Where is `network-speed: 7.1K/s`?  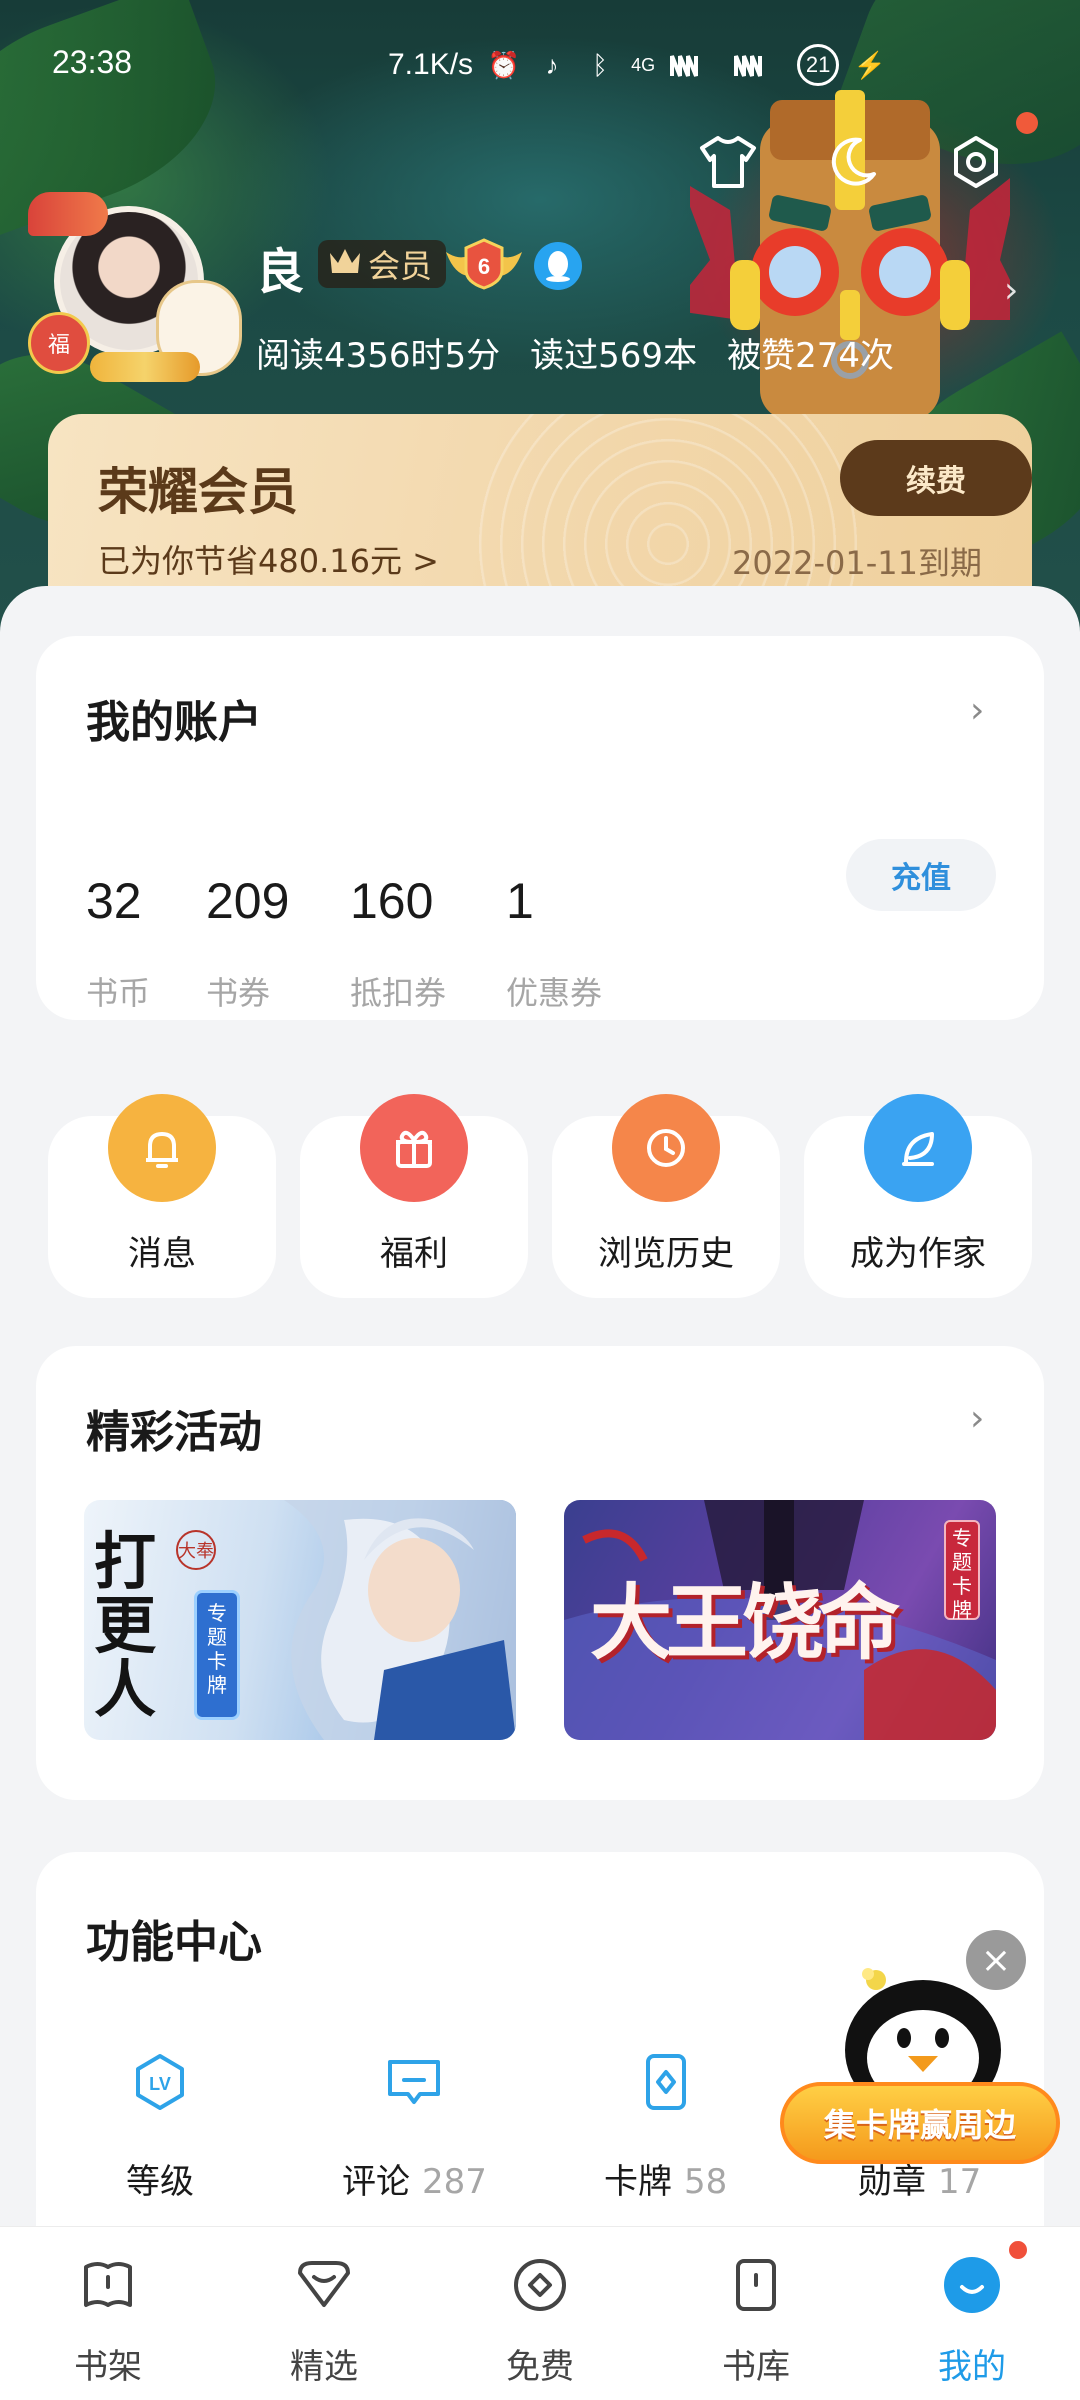
network-speed: 7.1K/s is located at coordinates (431, 64).